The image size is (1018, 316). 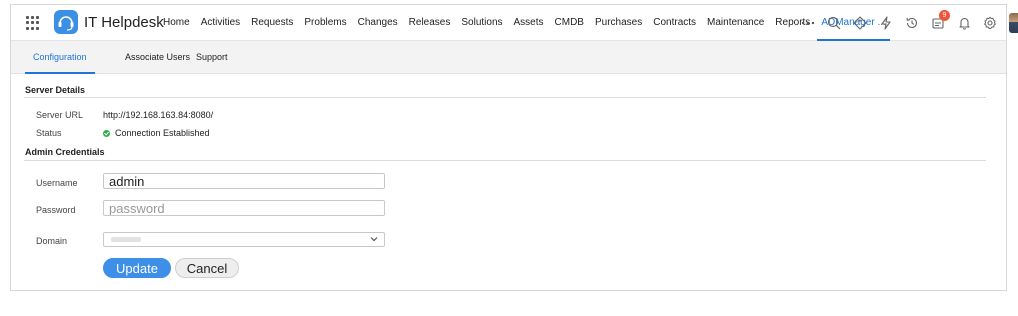 What do you see at coordinates (481, 23) in the screenshot?
I see `nav-item-solutions: Solutions` at bounding box center [481, 23].